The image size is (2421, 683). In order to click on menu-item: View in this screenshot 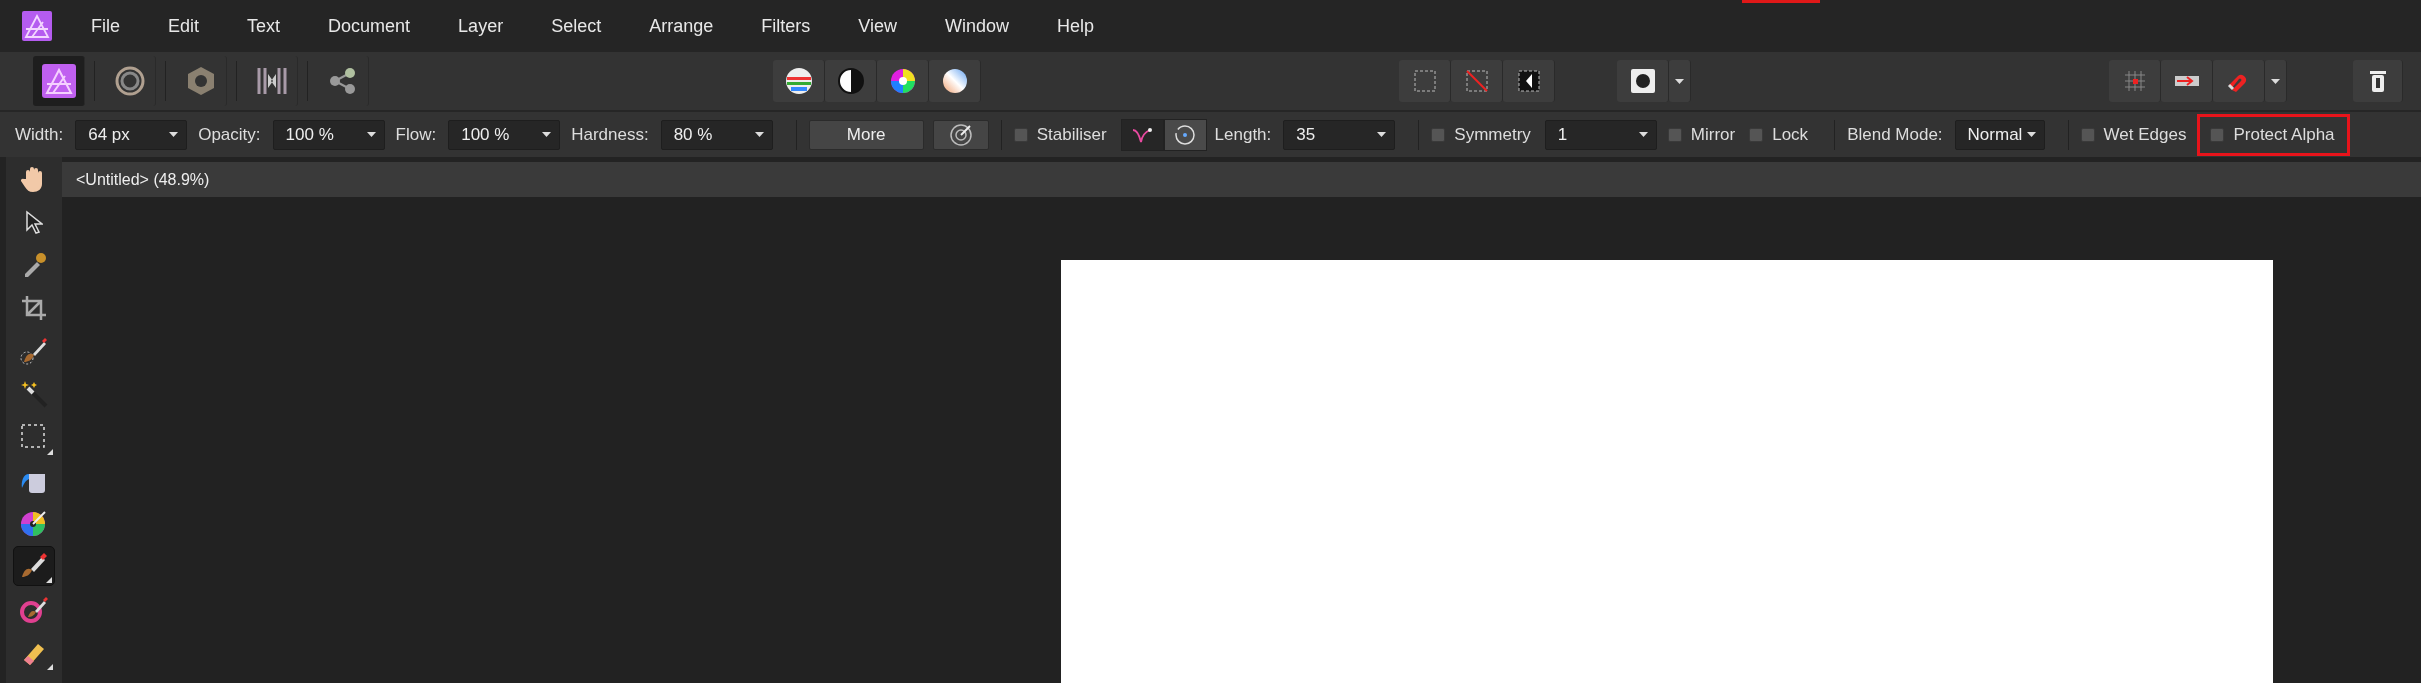, I will do `click(877, 26)`.